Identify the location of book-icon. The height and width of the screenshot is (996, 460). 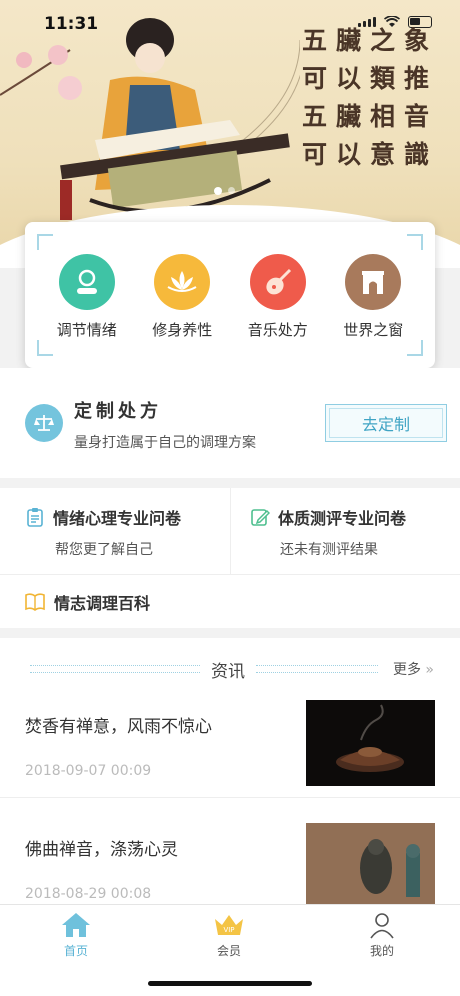
(35, 602).